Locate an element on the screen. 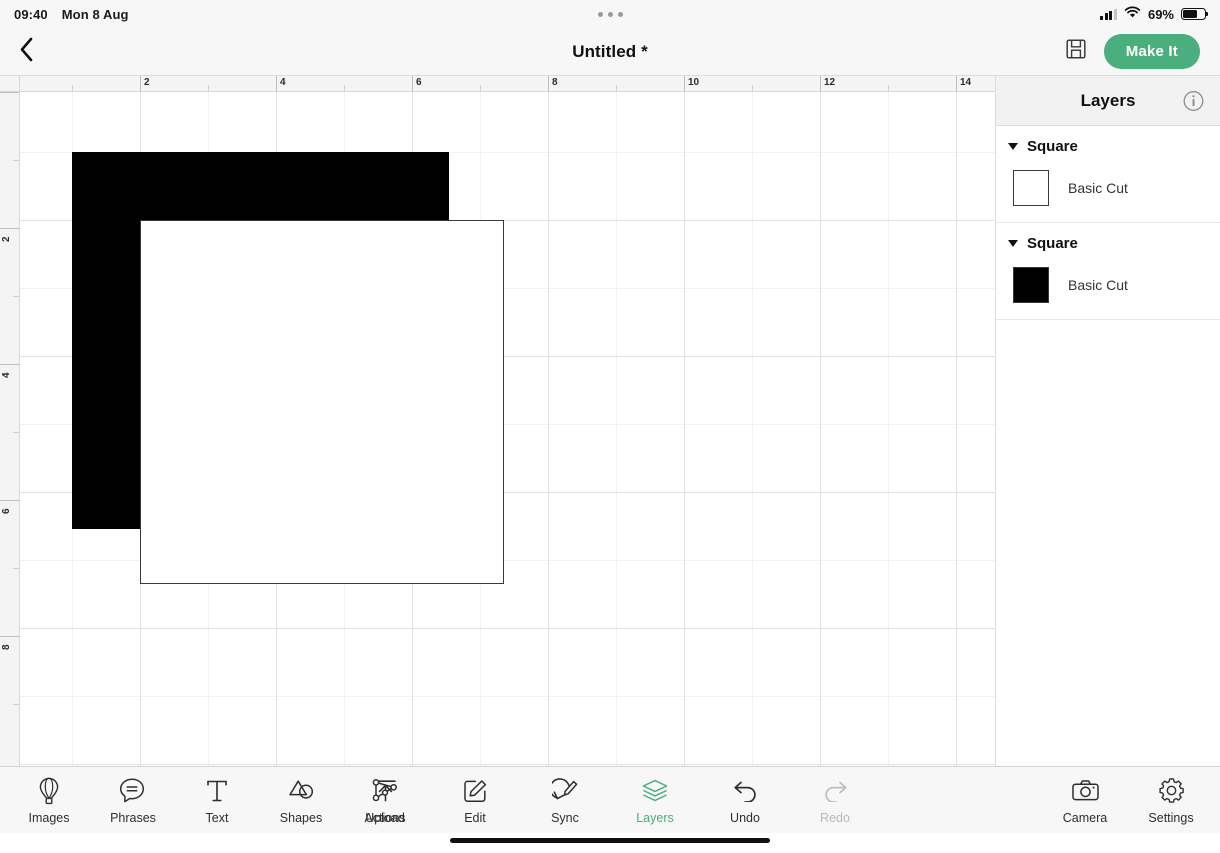  ruler-label-h: 2 is located at coordinates (147, 82).